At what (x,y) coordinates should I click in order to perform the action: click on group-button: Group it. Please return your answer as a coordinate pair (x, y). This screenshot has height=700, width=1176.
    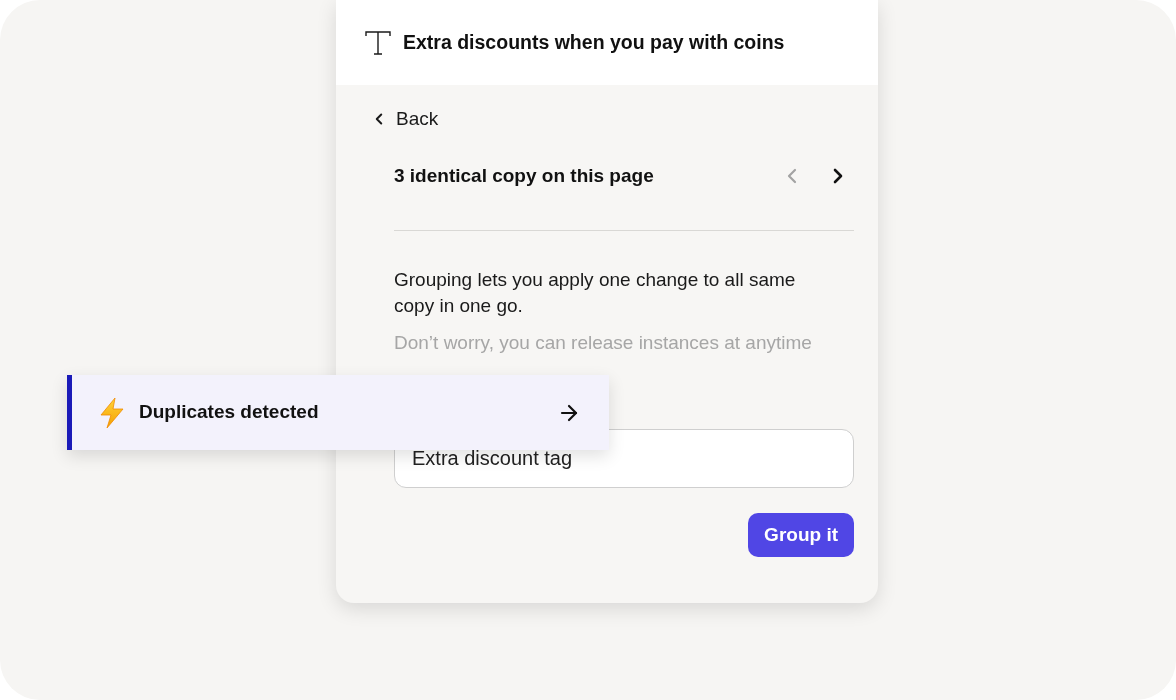
    Looking at the image, I should click on (801, 535).